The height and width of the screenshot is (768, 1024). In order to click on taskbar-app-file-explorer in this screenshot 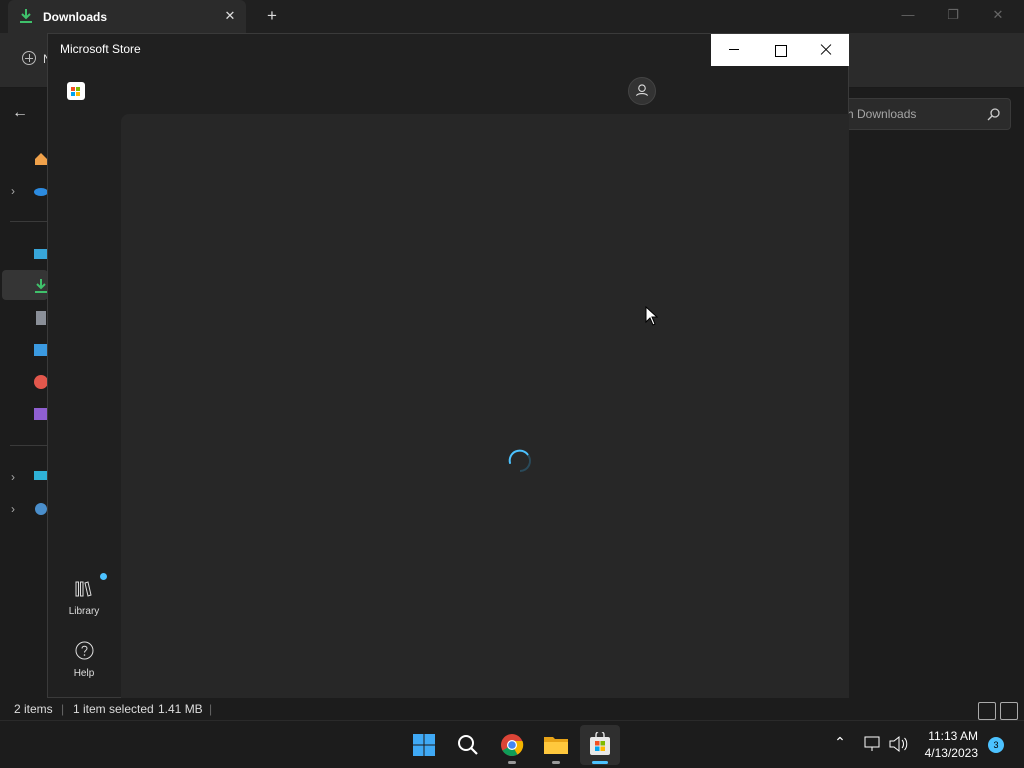, I will do `click(556, 745)`.